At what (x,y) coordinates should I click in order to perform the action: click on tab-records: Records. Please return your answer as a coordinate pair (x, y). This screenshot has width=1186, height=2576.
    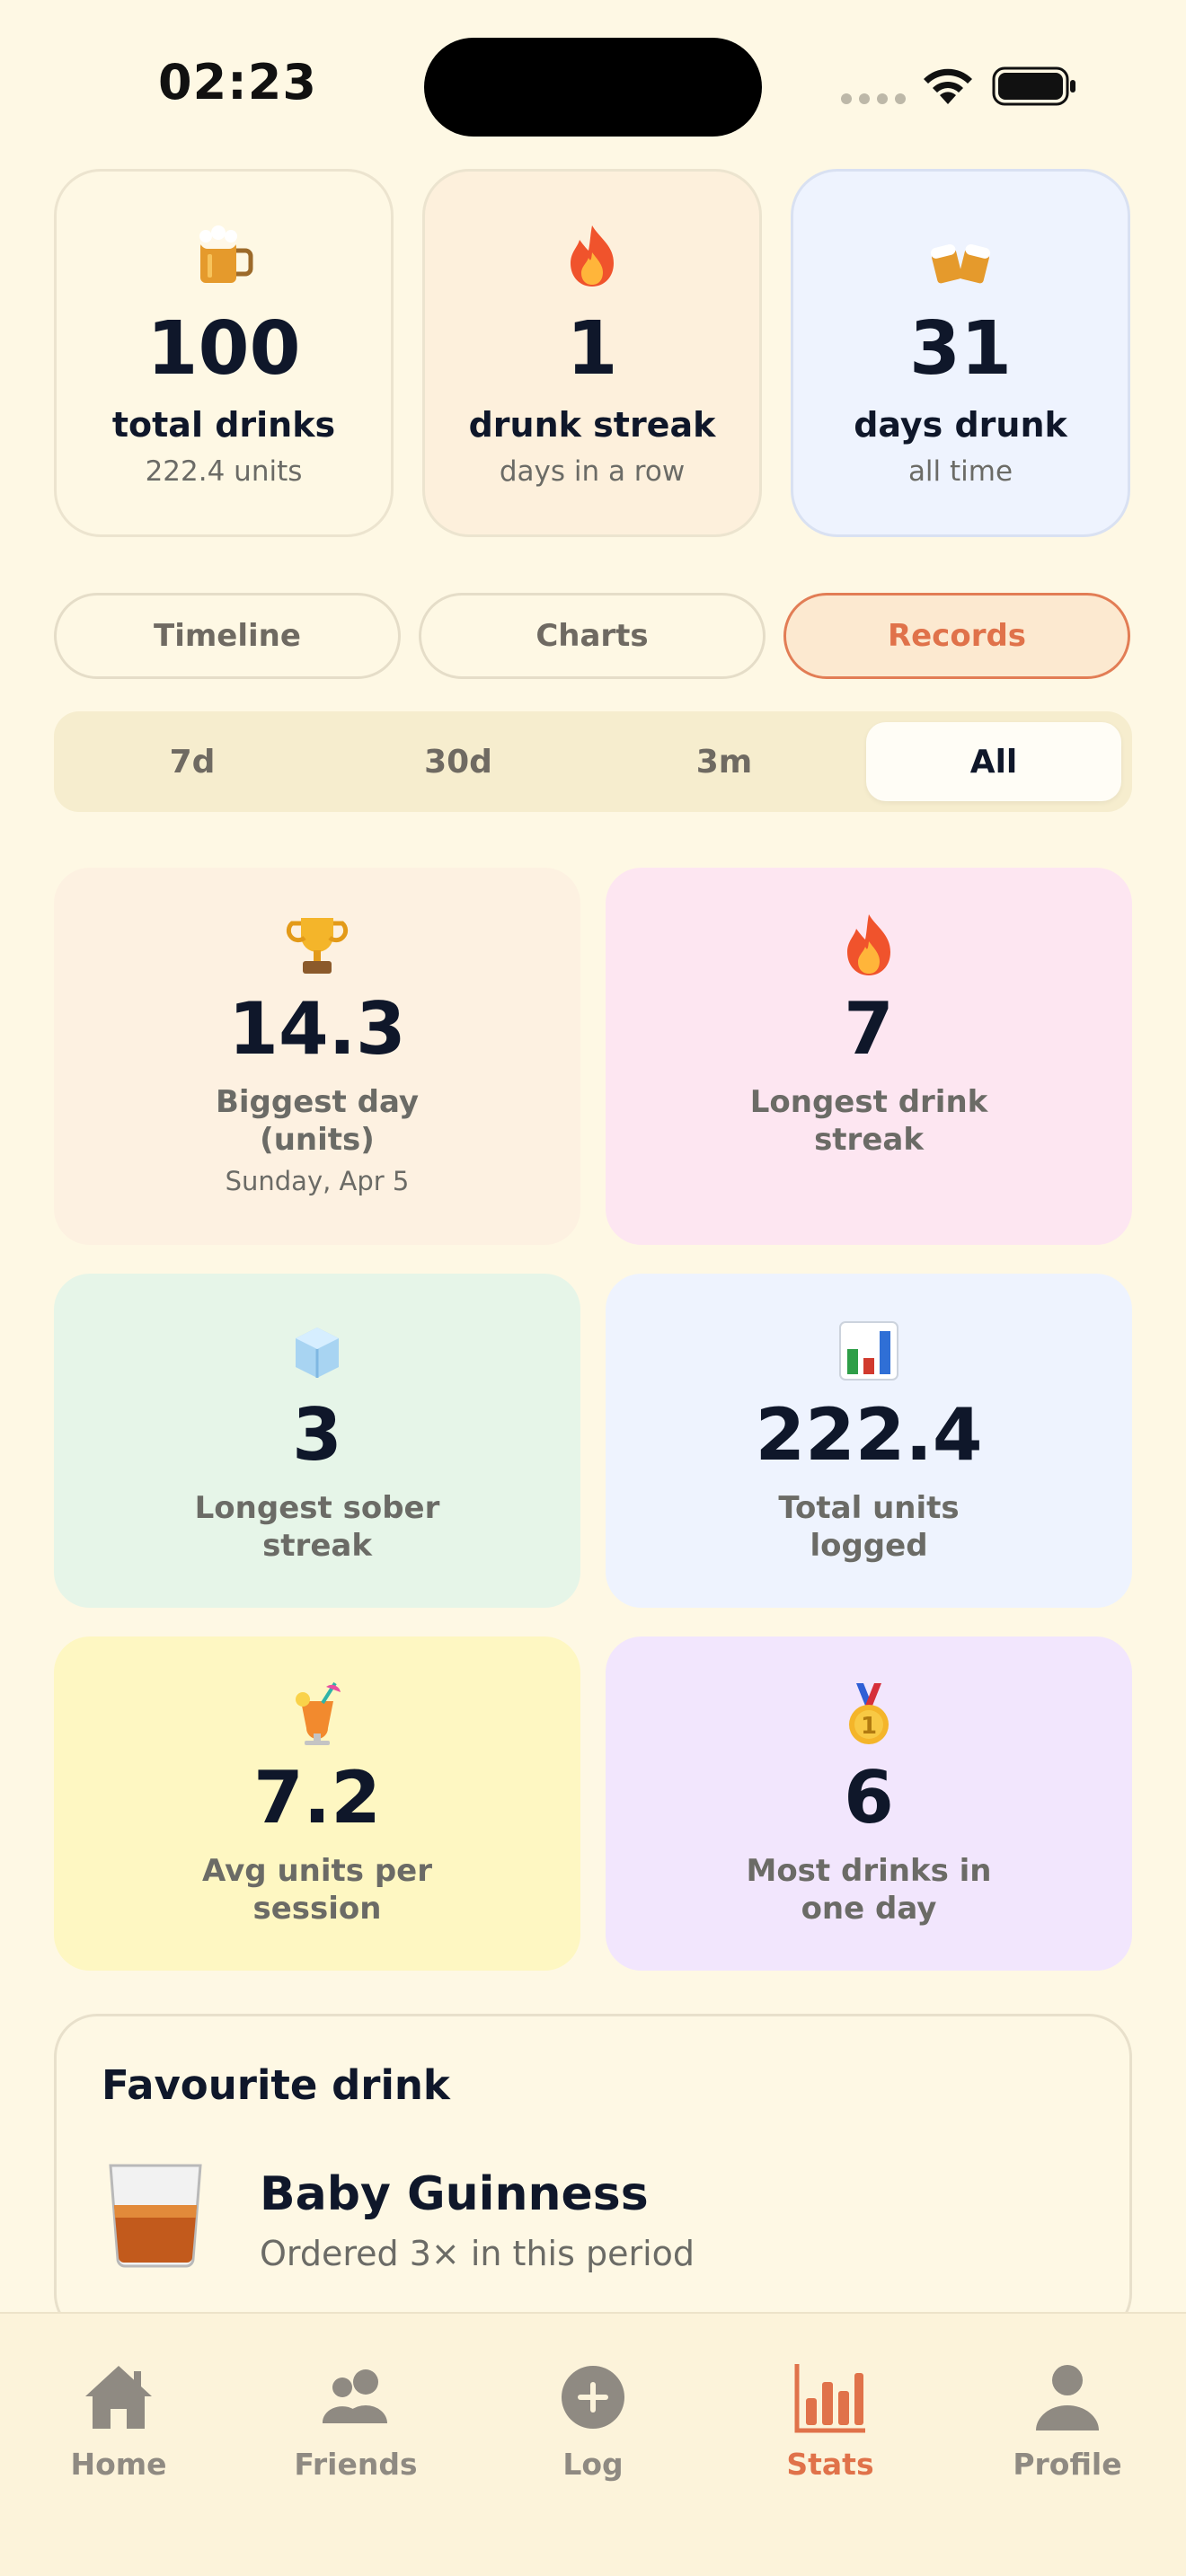
    Looking at the image, I should click on (956, 636).